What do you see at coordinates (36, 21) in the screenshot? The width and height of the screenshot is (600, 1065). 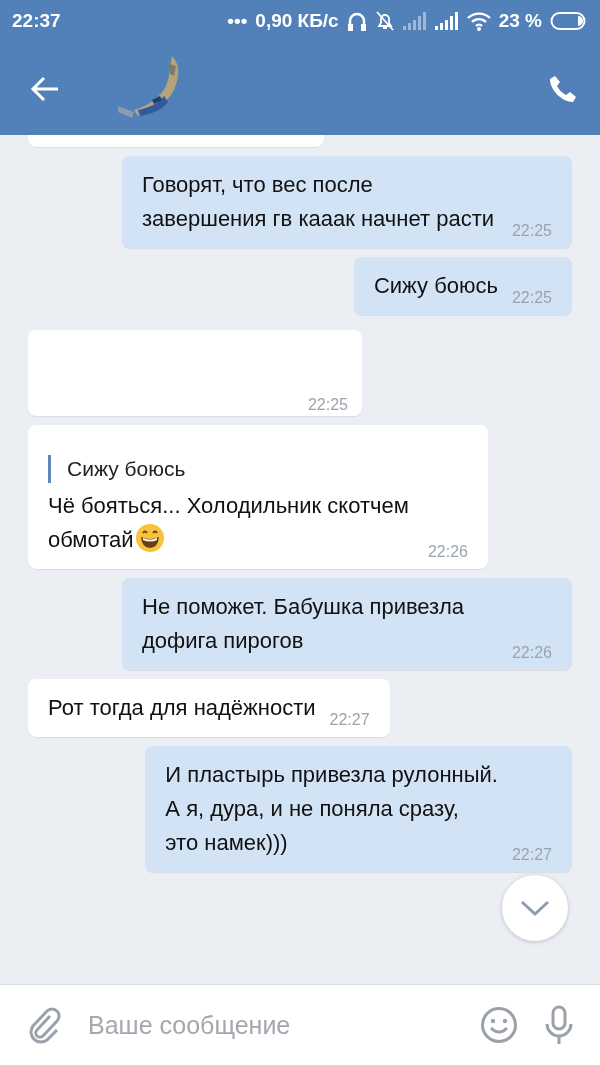 I see `clock-text: 22:37` at bounding box center [36, 21].